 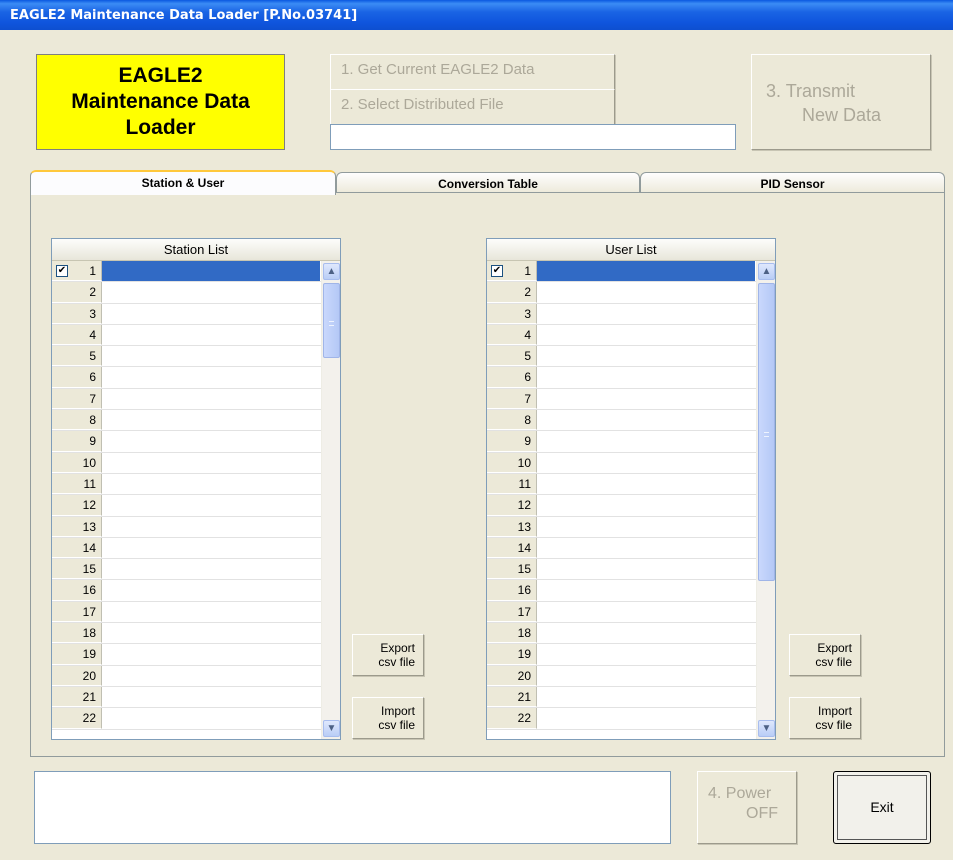 I want to click on table-row: 6, so click(x=631, y=378).